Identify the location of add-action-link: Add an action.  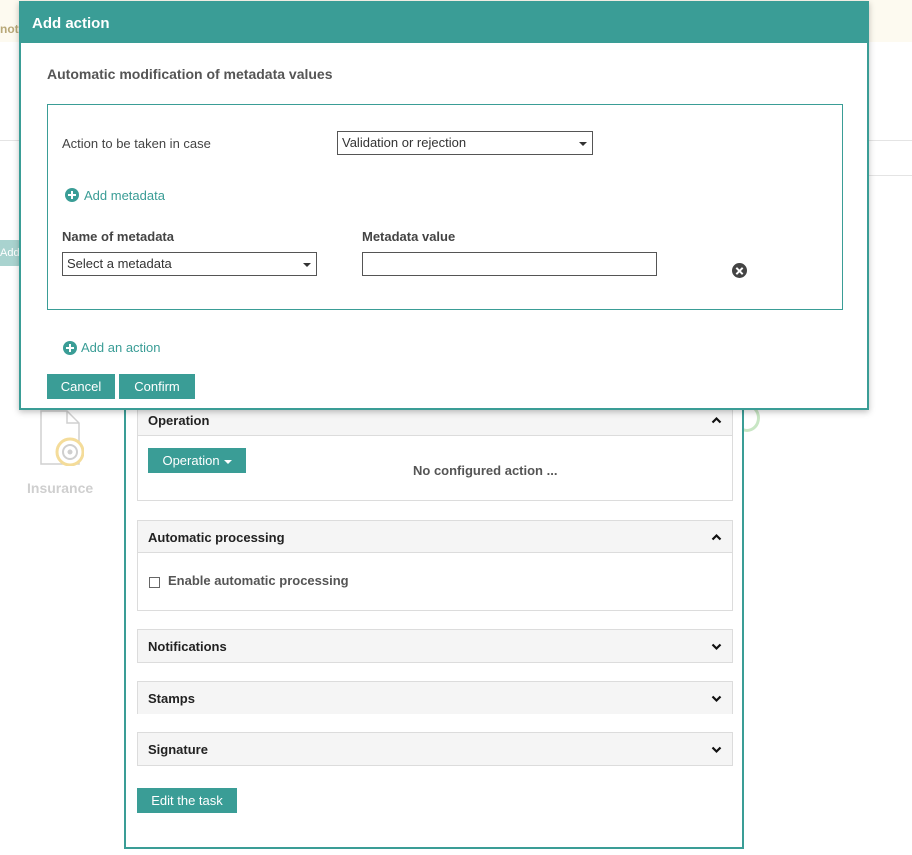
(121, 347).